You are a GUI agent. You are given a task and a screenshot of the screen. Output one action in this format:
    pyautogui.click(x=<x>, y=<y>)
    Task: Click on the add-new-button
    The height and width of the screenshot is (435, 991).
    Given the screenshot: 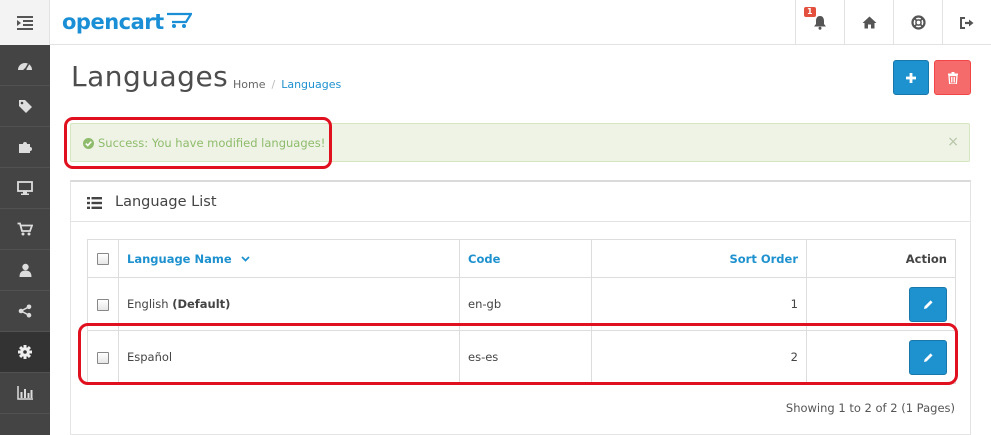 What is the action you would take?
    pyautogui.click(x=911, y=77)
    